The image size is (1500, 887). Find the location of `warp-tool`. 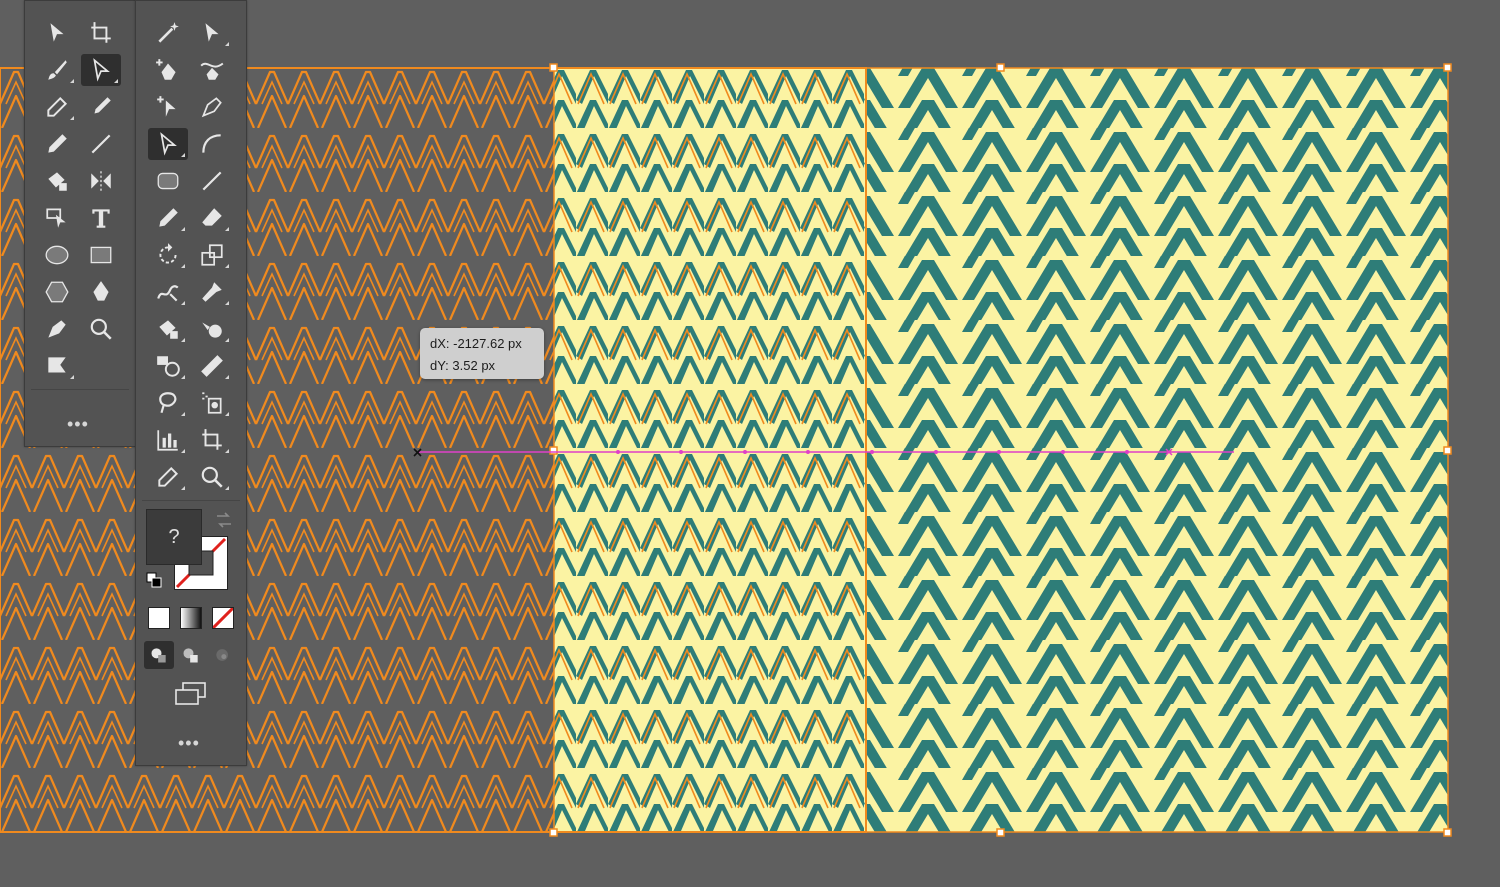

warp-tool is located at coordinates (168, 292).